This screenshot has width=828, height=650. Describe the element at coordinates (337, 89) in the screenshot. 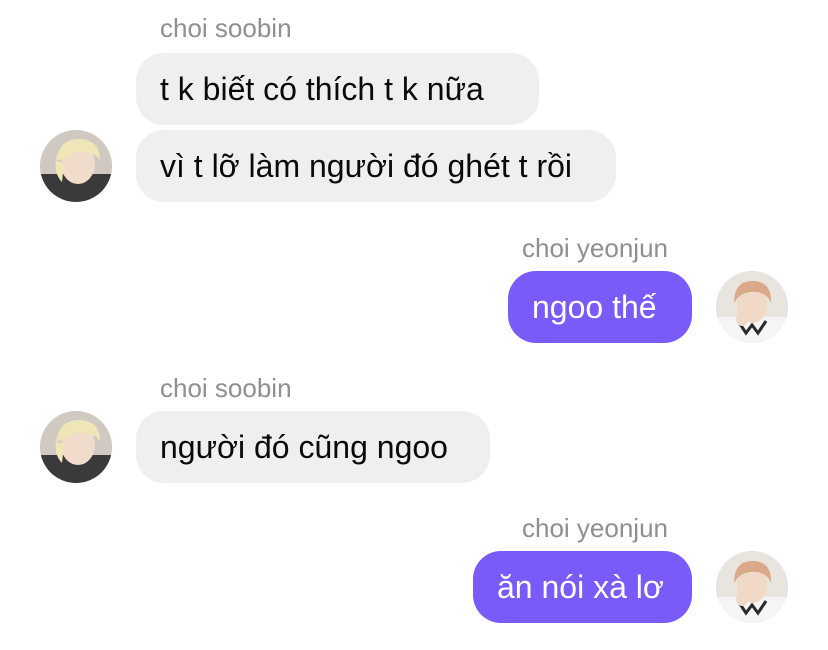

I see `message-bubble: t k biết có thích t k nữa` at that location.